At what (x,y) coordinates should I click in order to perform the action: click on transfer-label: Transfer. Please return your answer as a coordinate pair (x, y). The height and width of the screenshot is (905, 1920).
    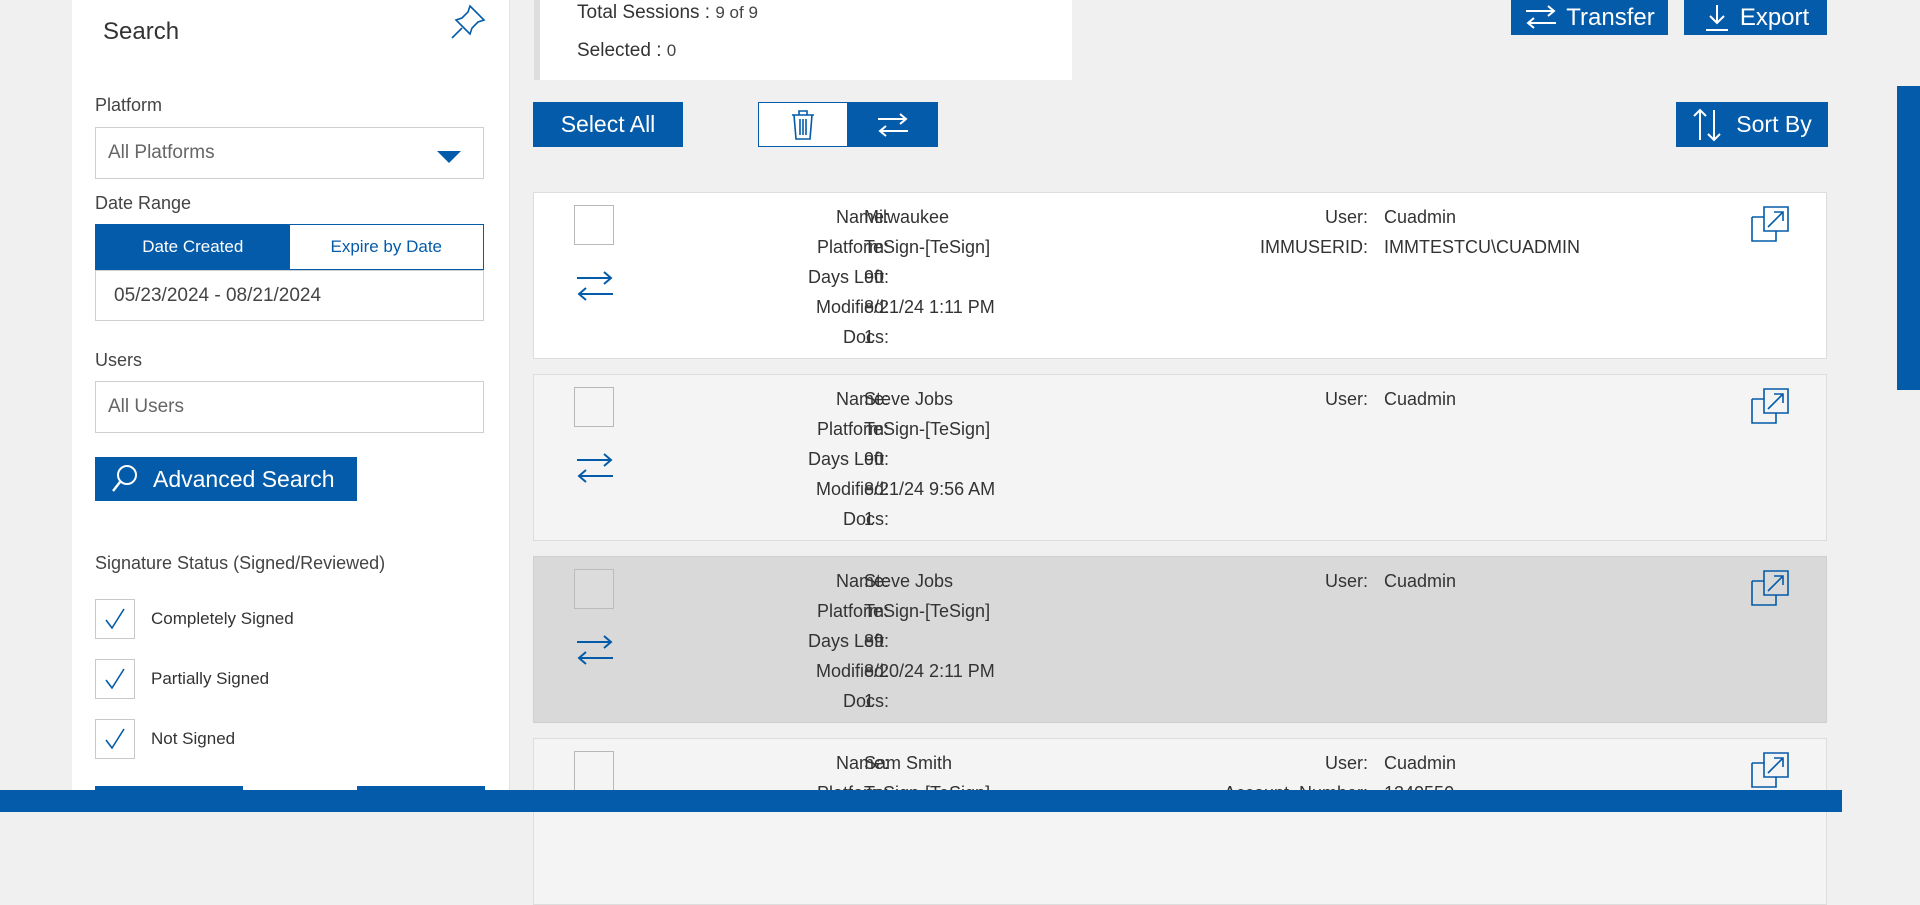
    Looking at the image, I should click on (1610, 17).